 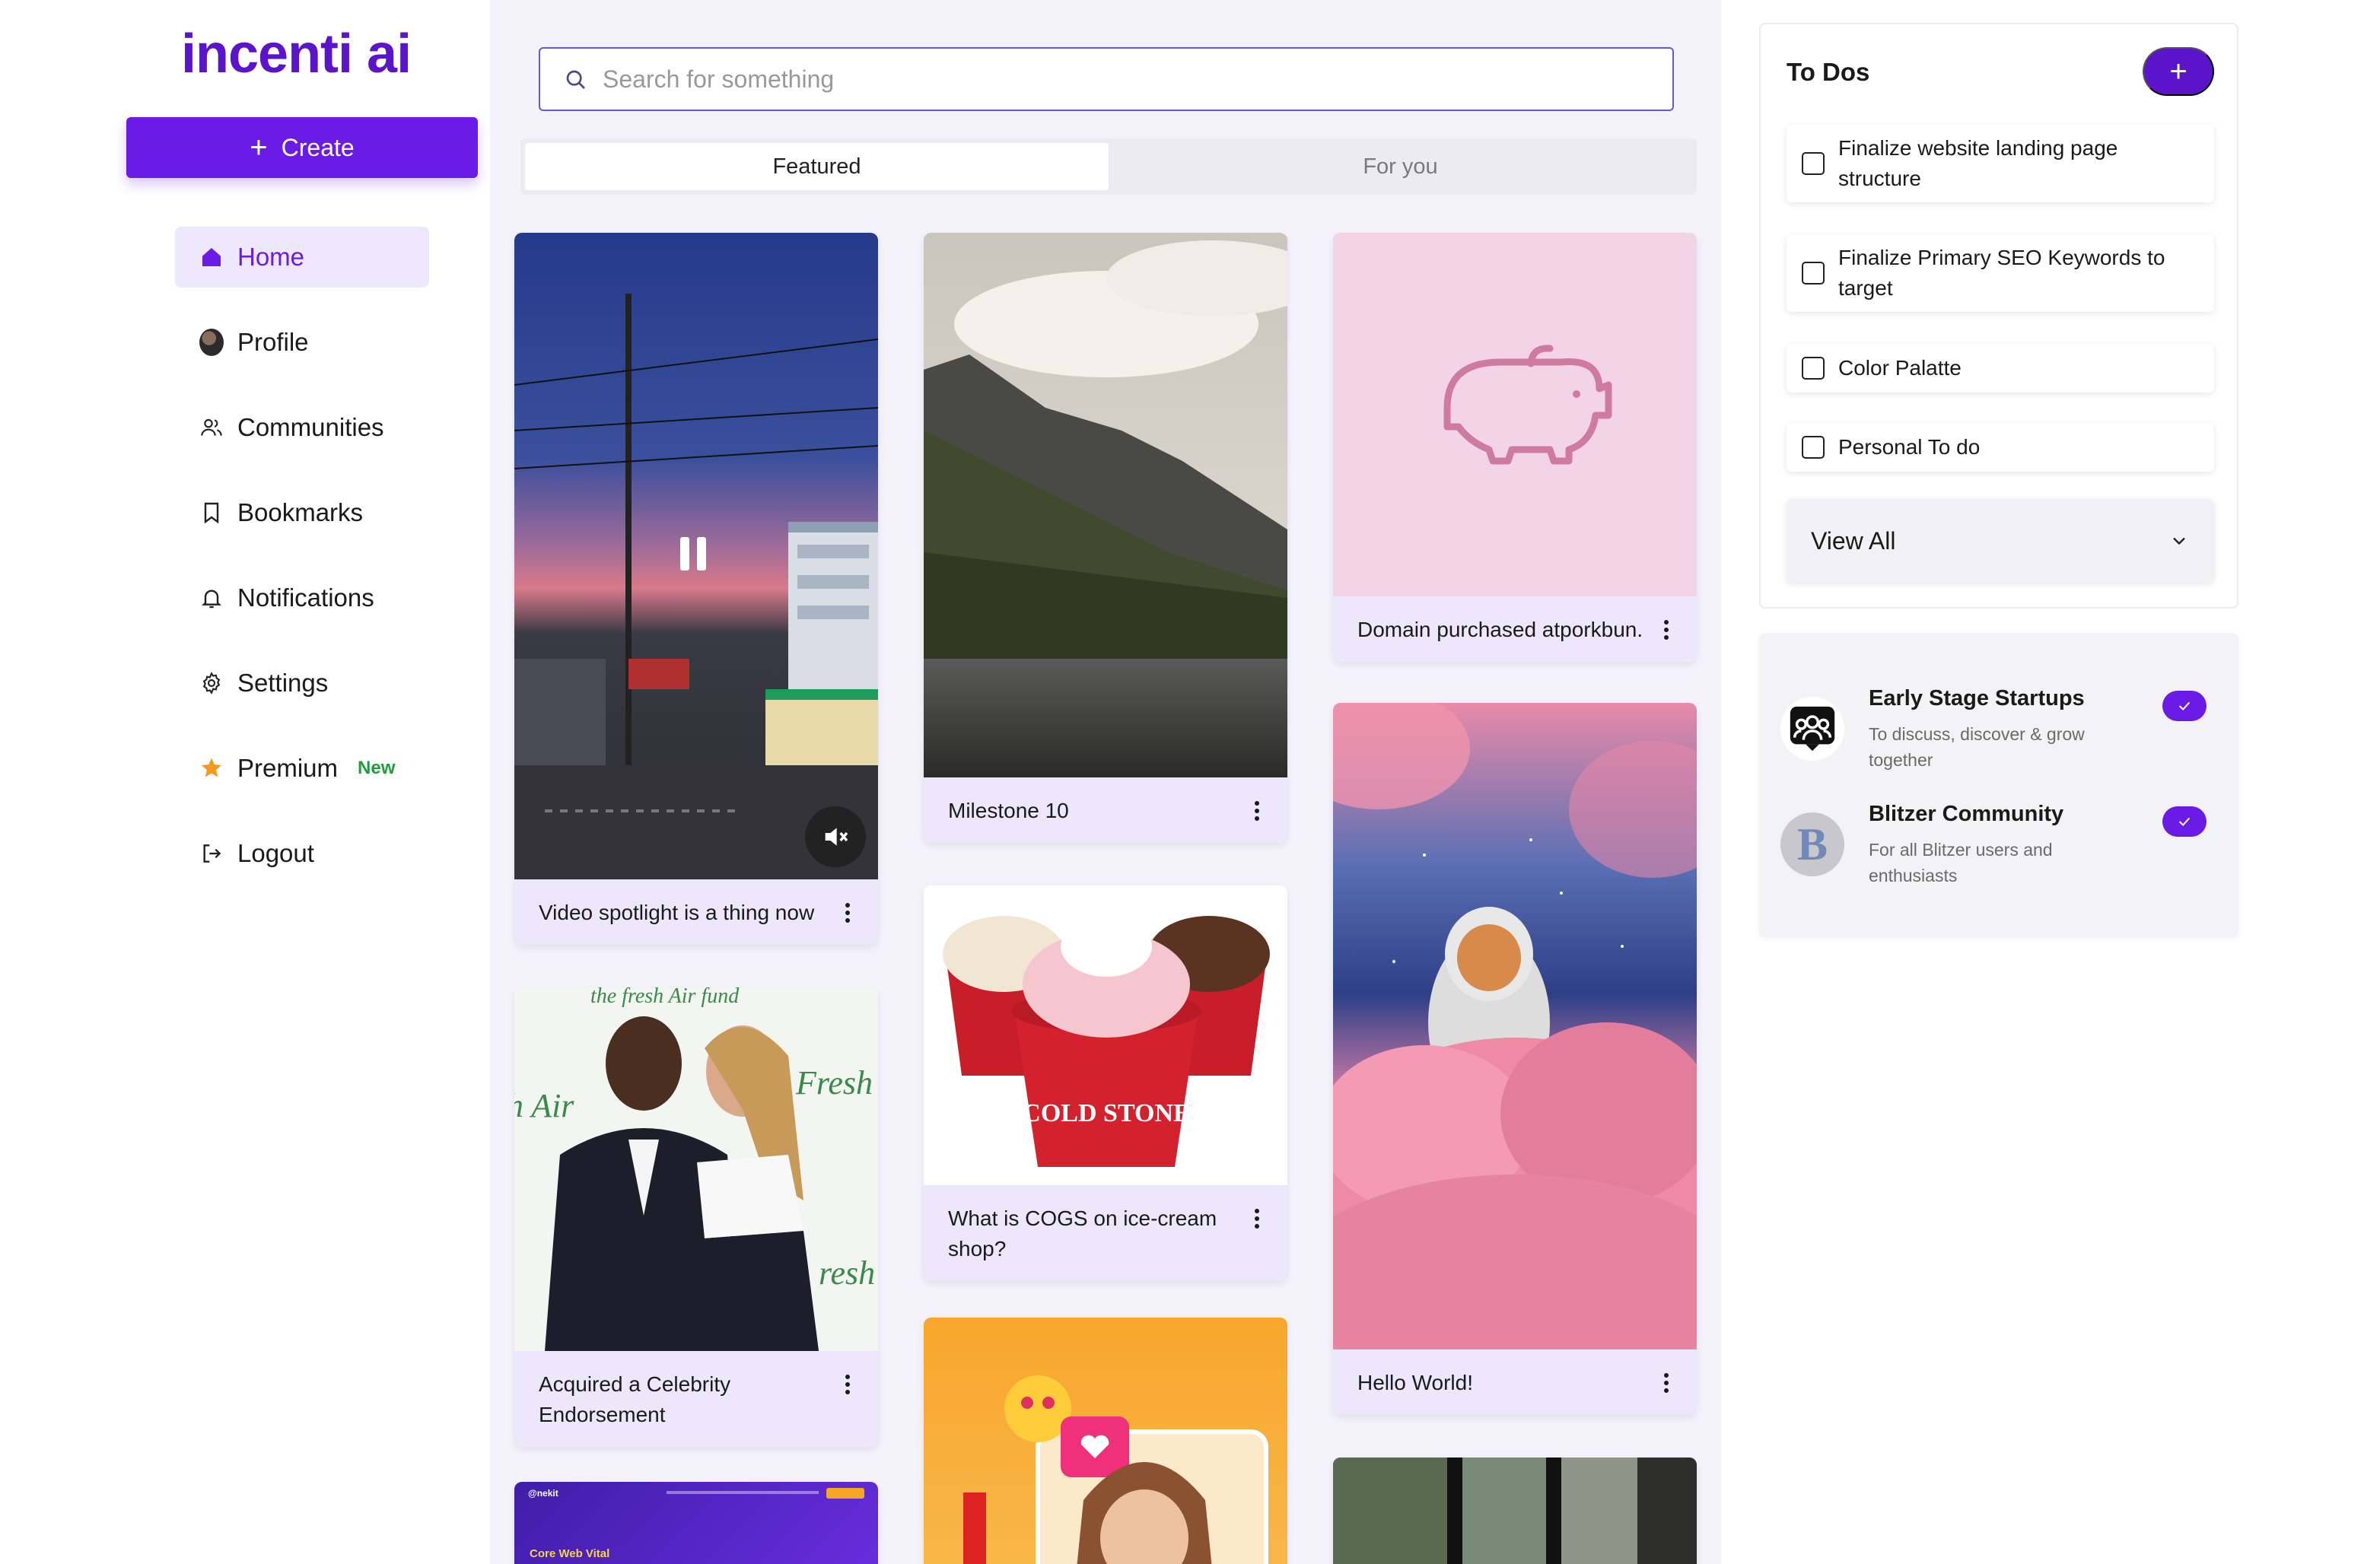 What do you see at coordinates (1515, 1059) in the screenshot?
I see `feed-card: Hello World!` at bounding box center [1515, 1059].